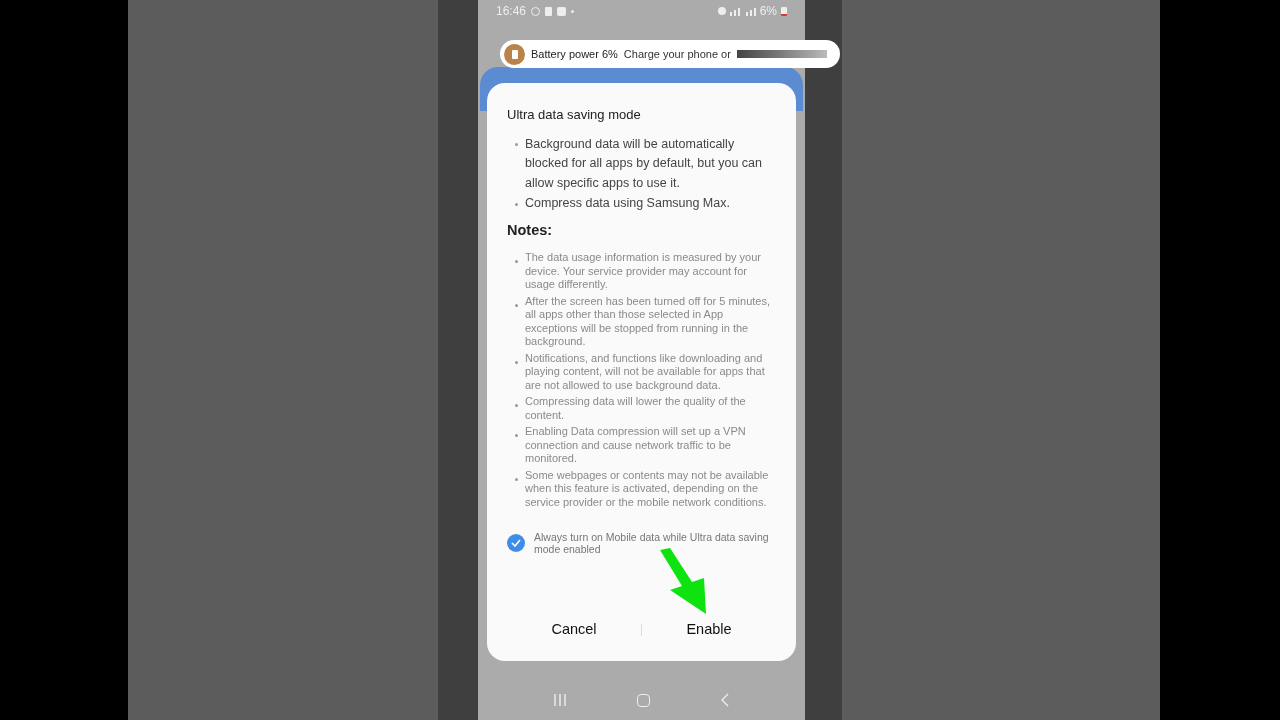  I want to click on dialog-button: Enable, so click(709, 630).